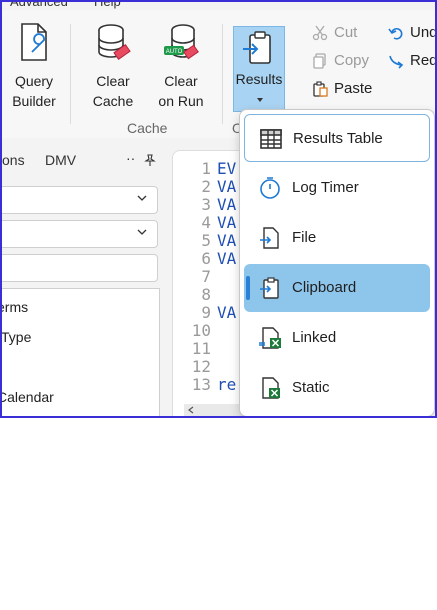 Image resolution: width=437 pixels, height=610 pixels. I want to click on results-button: Results, so click(259, 69).